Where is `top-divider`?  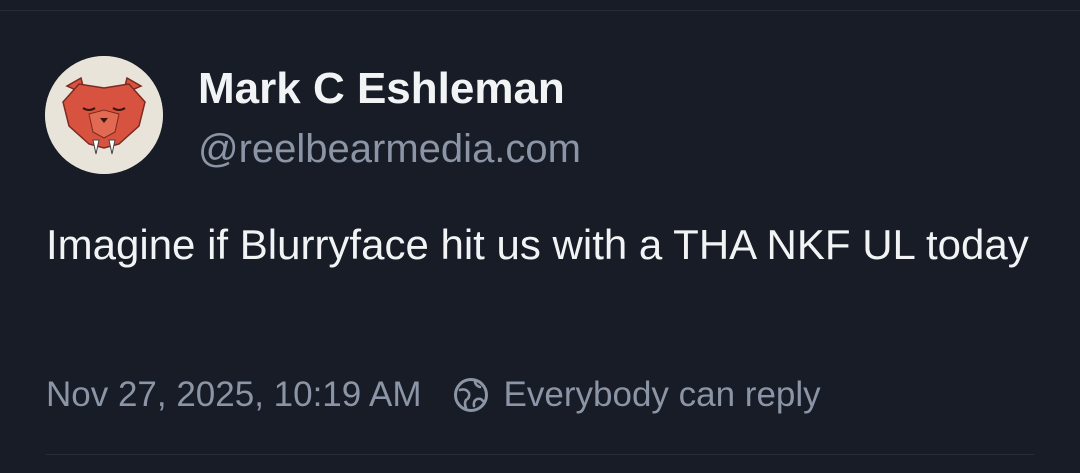 top-divider is located at coordinates (540, 10).